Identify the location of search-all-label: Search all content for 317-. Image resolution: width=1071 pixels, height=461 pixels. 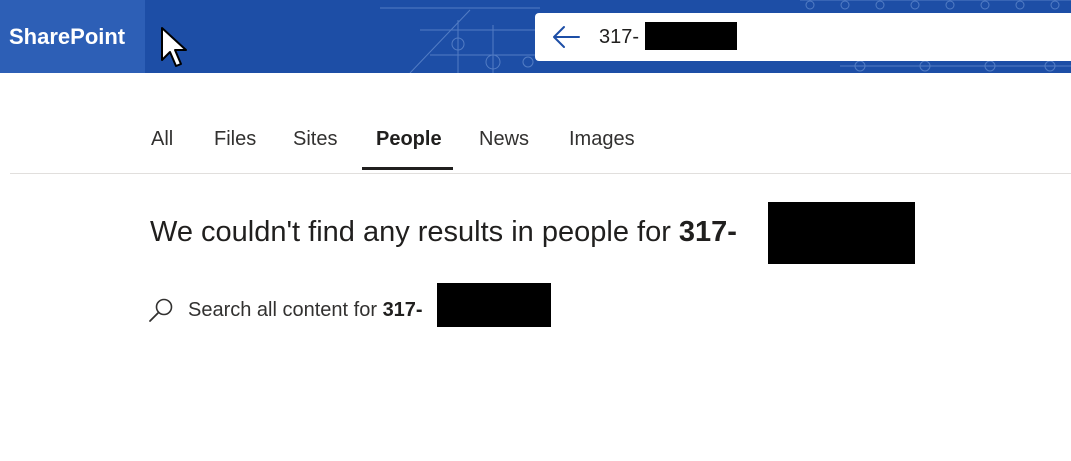
(305, 310).